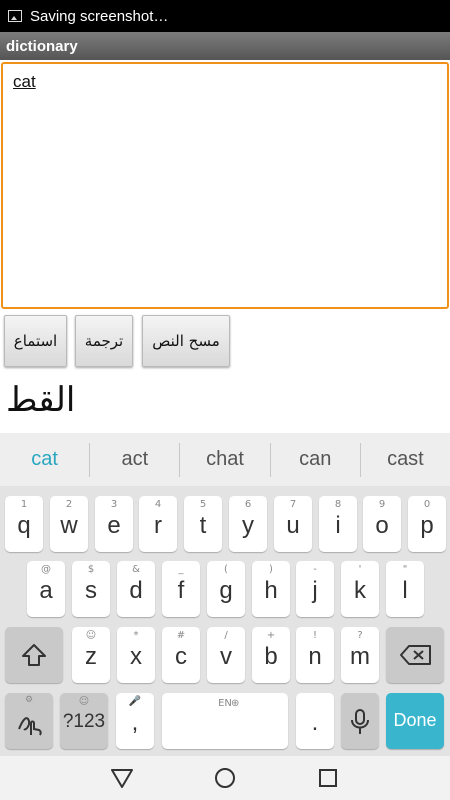 The width and height of the screenshot is (450, 800). I want to click on key-j: -j, so click(315, 589).